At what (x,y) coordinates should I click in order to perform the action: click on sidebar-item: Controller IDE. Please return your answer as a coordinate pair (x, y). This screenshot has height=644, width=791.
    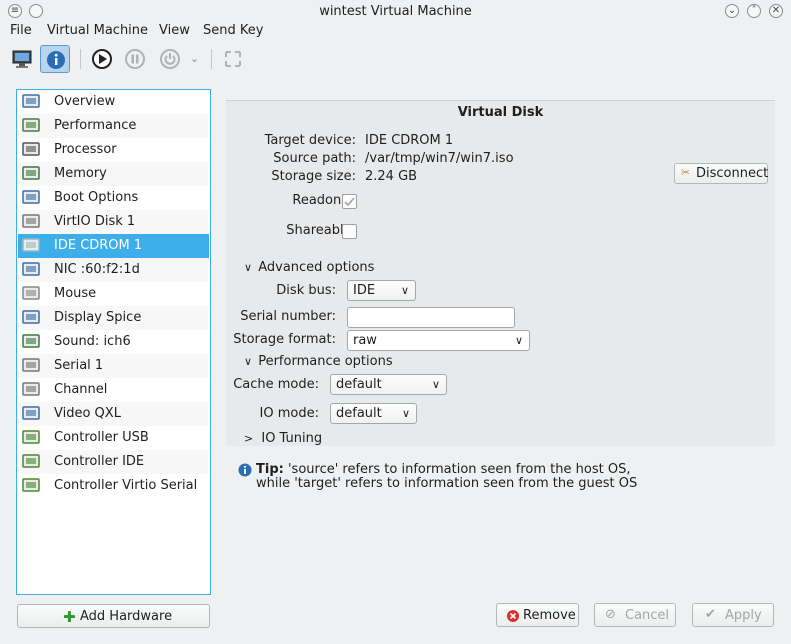
    Looking at the image, I should click on (113, 462).